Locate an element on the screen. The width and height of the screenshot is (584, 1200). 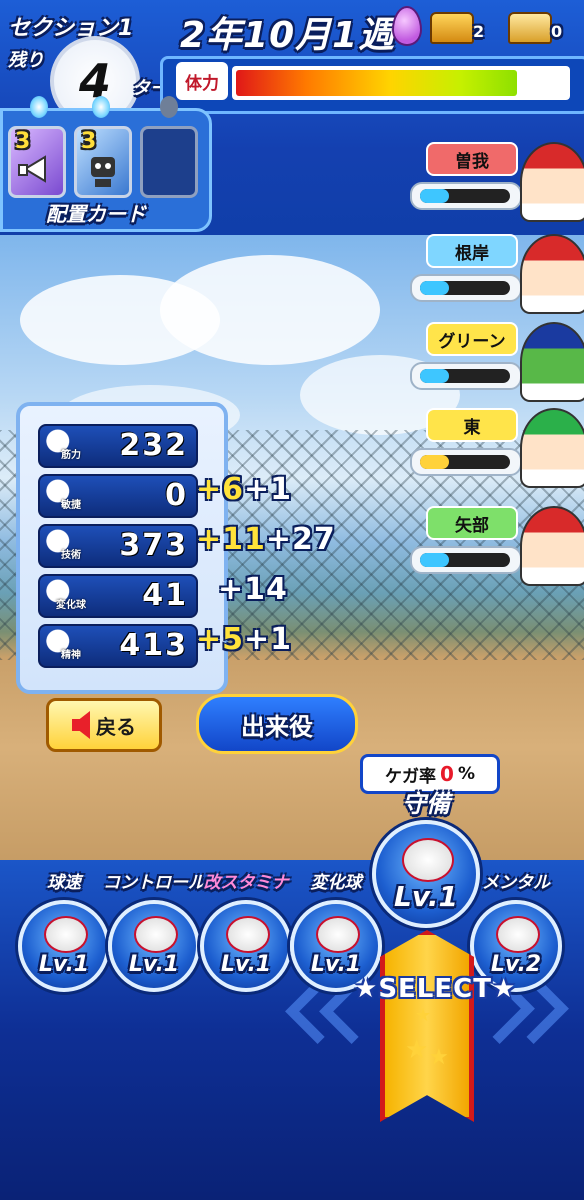
stat-value: 373 is located at coordinates (153, 545).